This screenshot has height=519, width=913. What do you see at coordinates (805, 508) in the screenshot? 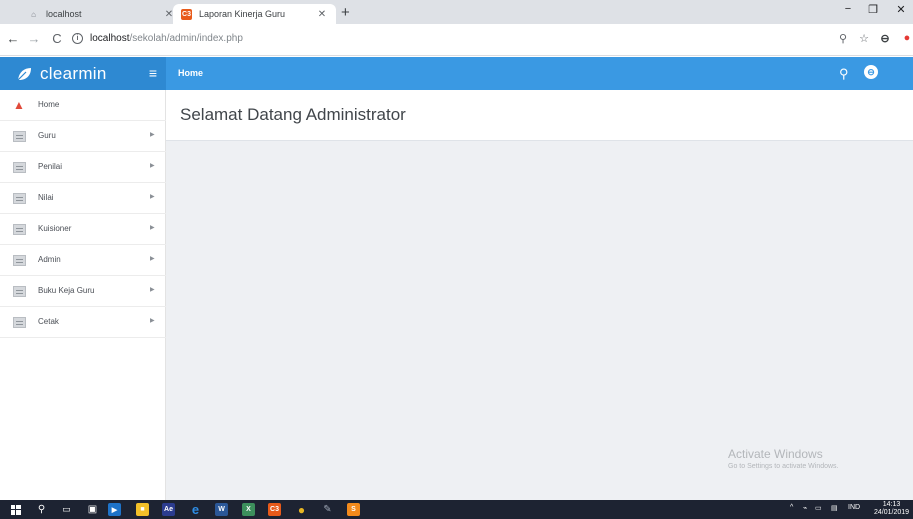
I see `network-icon: ⌁` at bounding box center [805, 508].